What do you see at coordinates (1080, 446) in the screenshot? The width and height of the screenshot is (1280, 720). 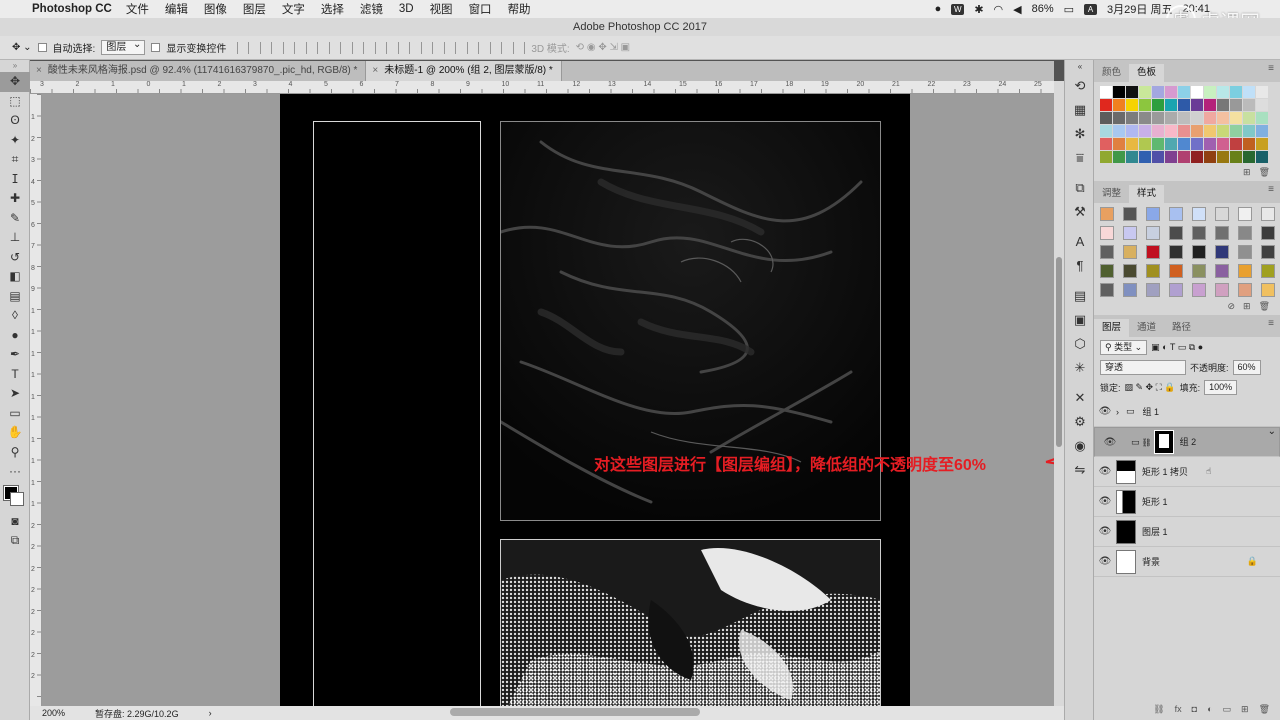 I see `info-panel-icon: ◉` at bounding box center [1080, 446].